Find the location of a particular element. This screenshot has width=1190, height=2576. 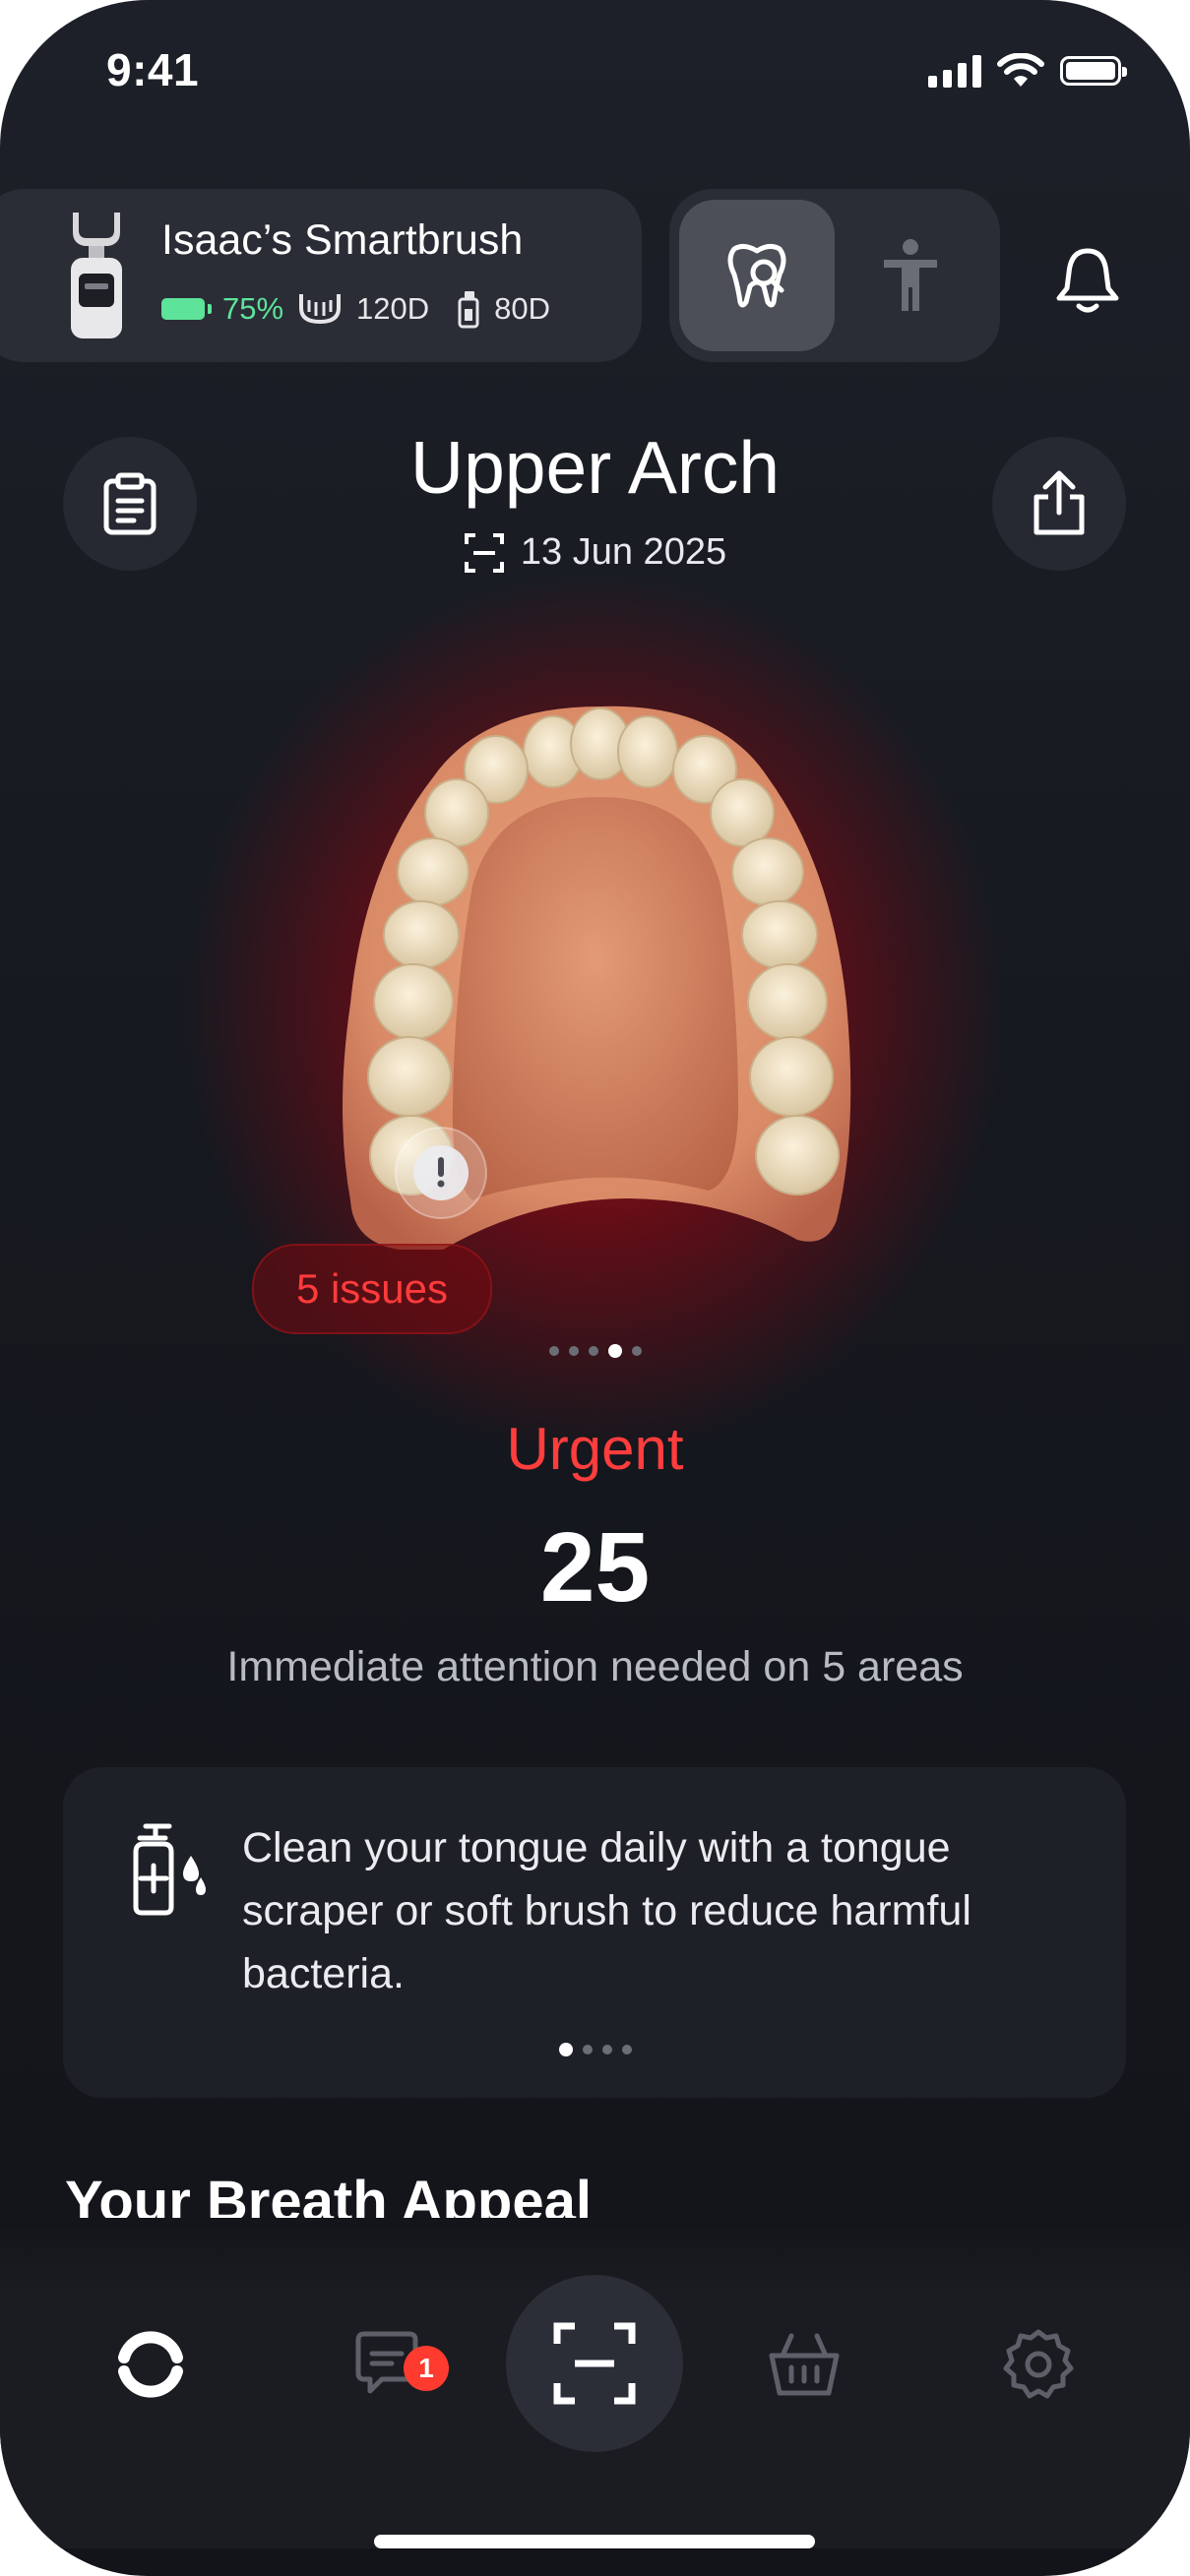

battery-level-icon is located at coordinates (186, 309).